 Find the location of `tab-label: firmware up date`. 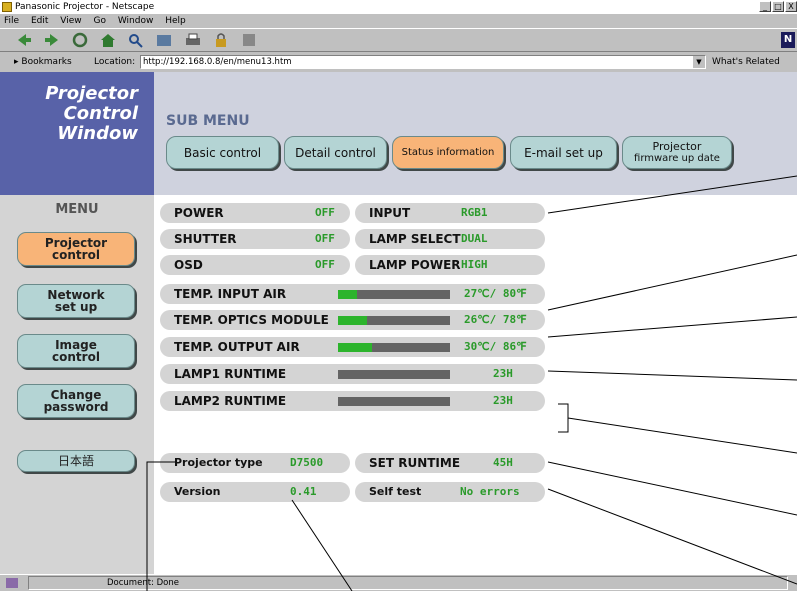

tab-label: firmware up date is located at coordinates (677, 158).